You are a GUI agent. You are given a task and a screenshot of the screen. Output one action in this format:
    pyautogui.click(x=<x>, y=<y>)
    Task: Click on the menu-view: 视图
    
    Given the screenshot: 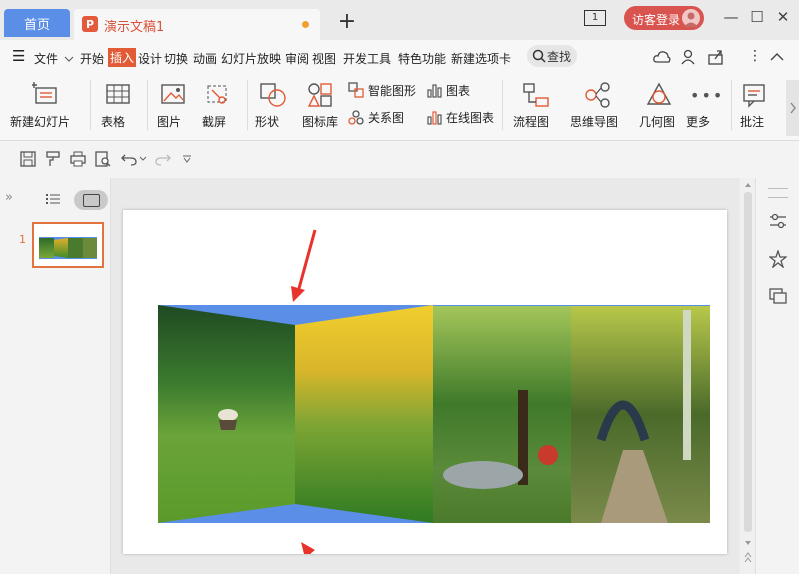 What is the action you would take?
    pyautogui.click(x=324, y=58)
    